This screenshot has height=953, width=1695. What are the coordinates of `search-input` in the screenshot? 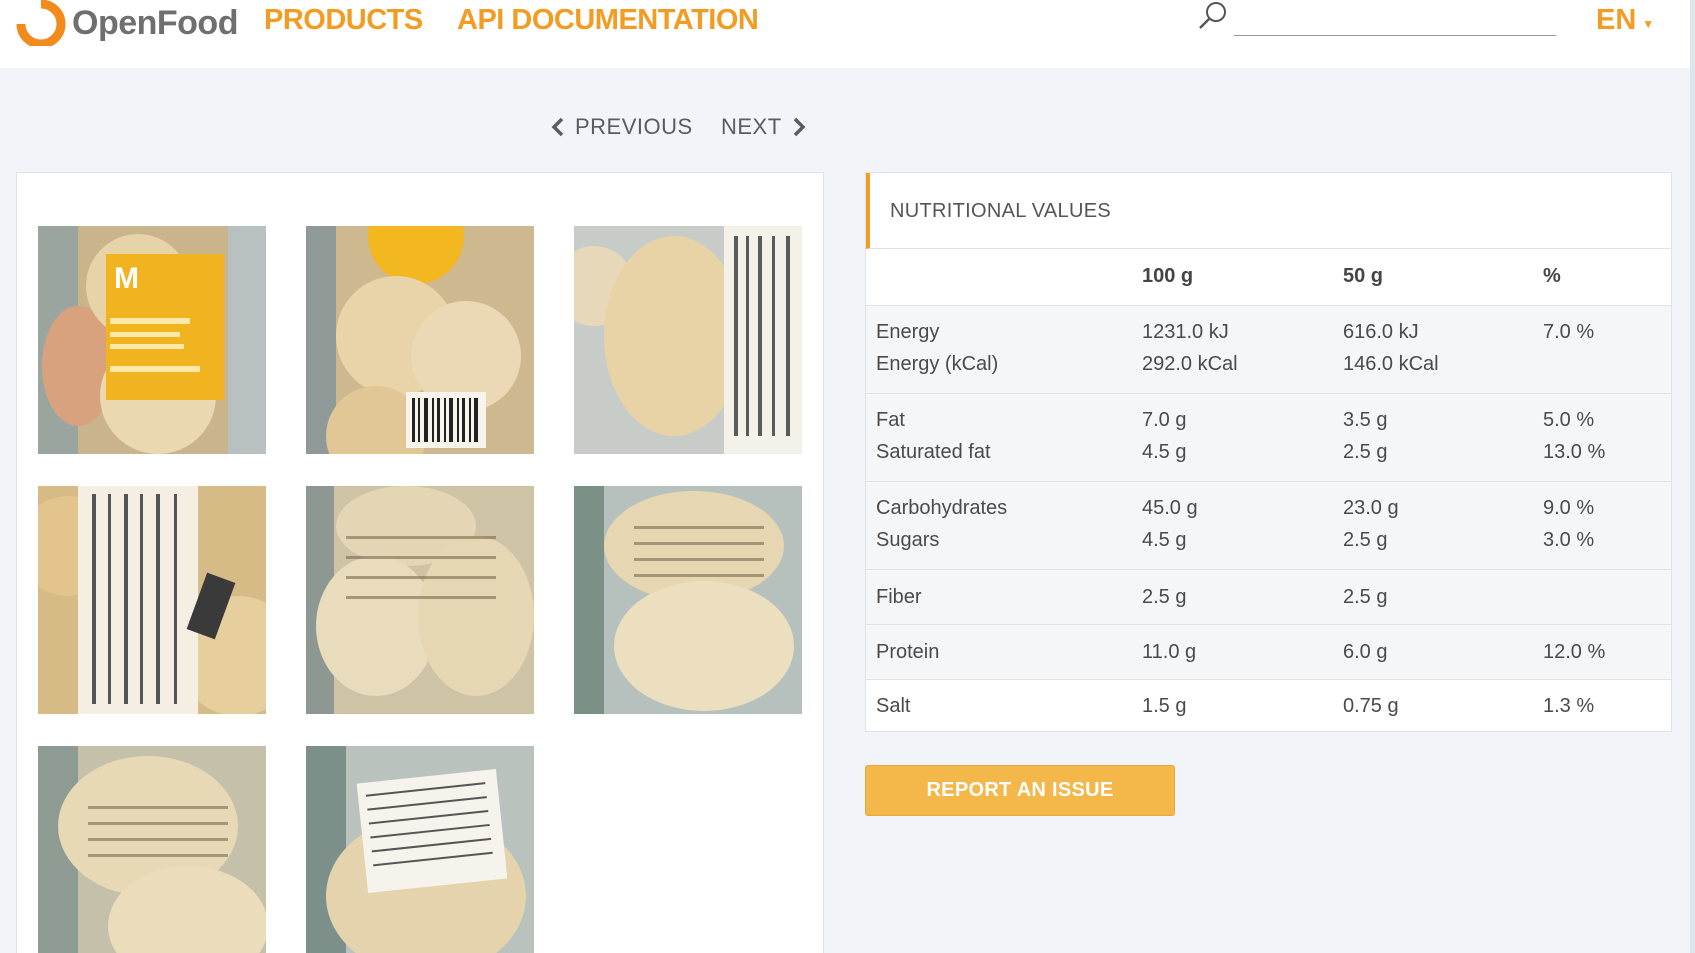 It's located at (1395, 20).